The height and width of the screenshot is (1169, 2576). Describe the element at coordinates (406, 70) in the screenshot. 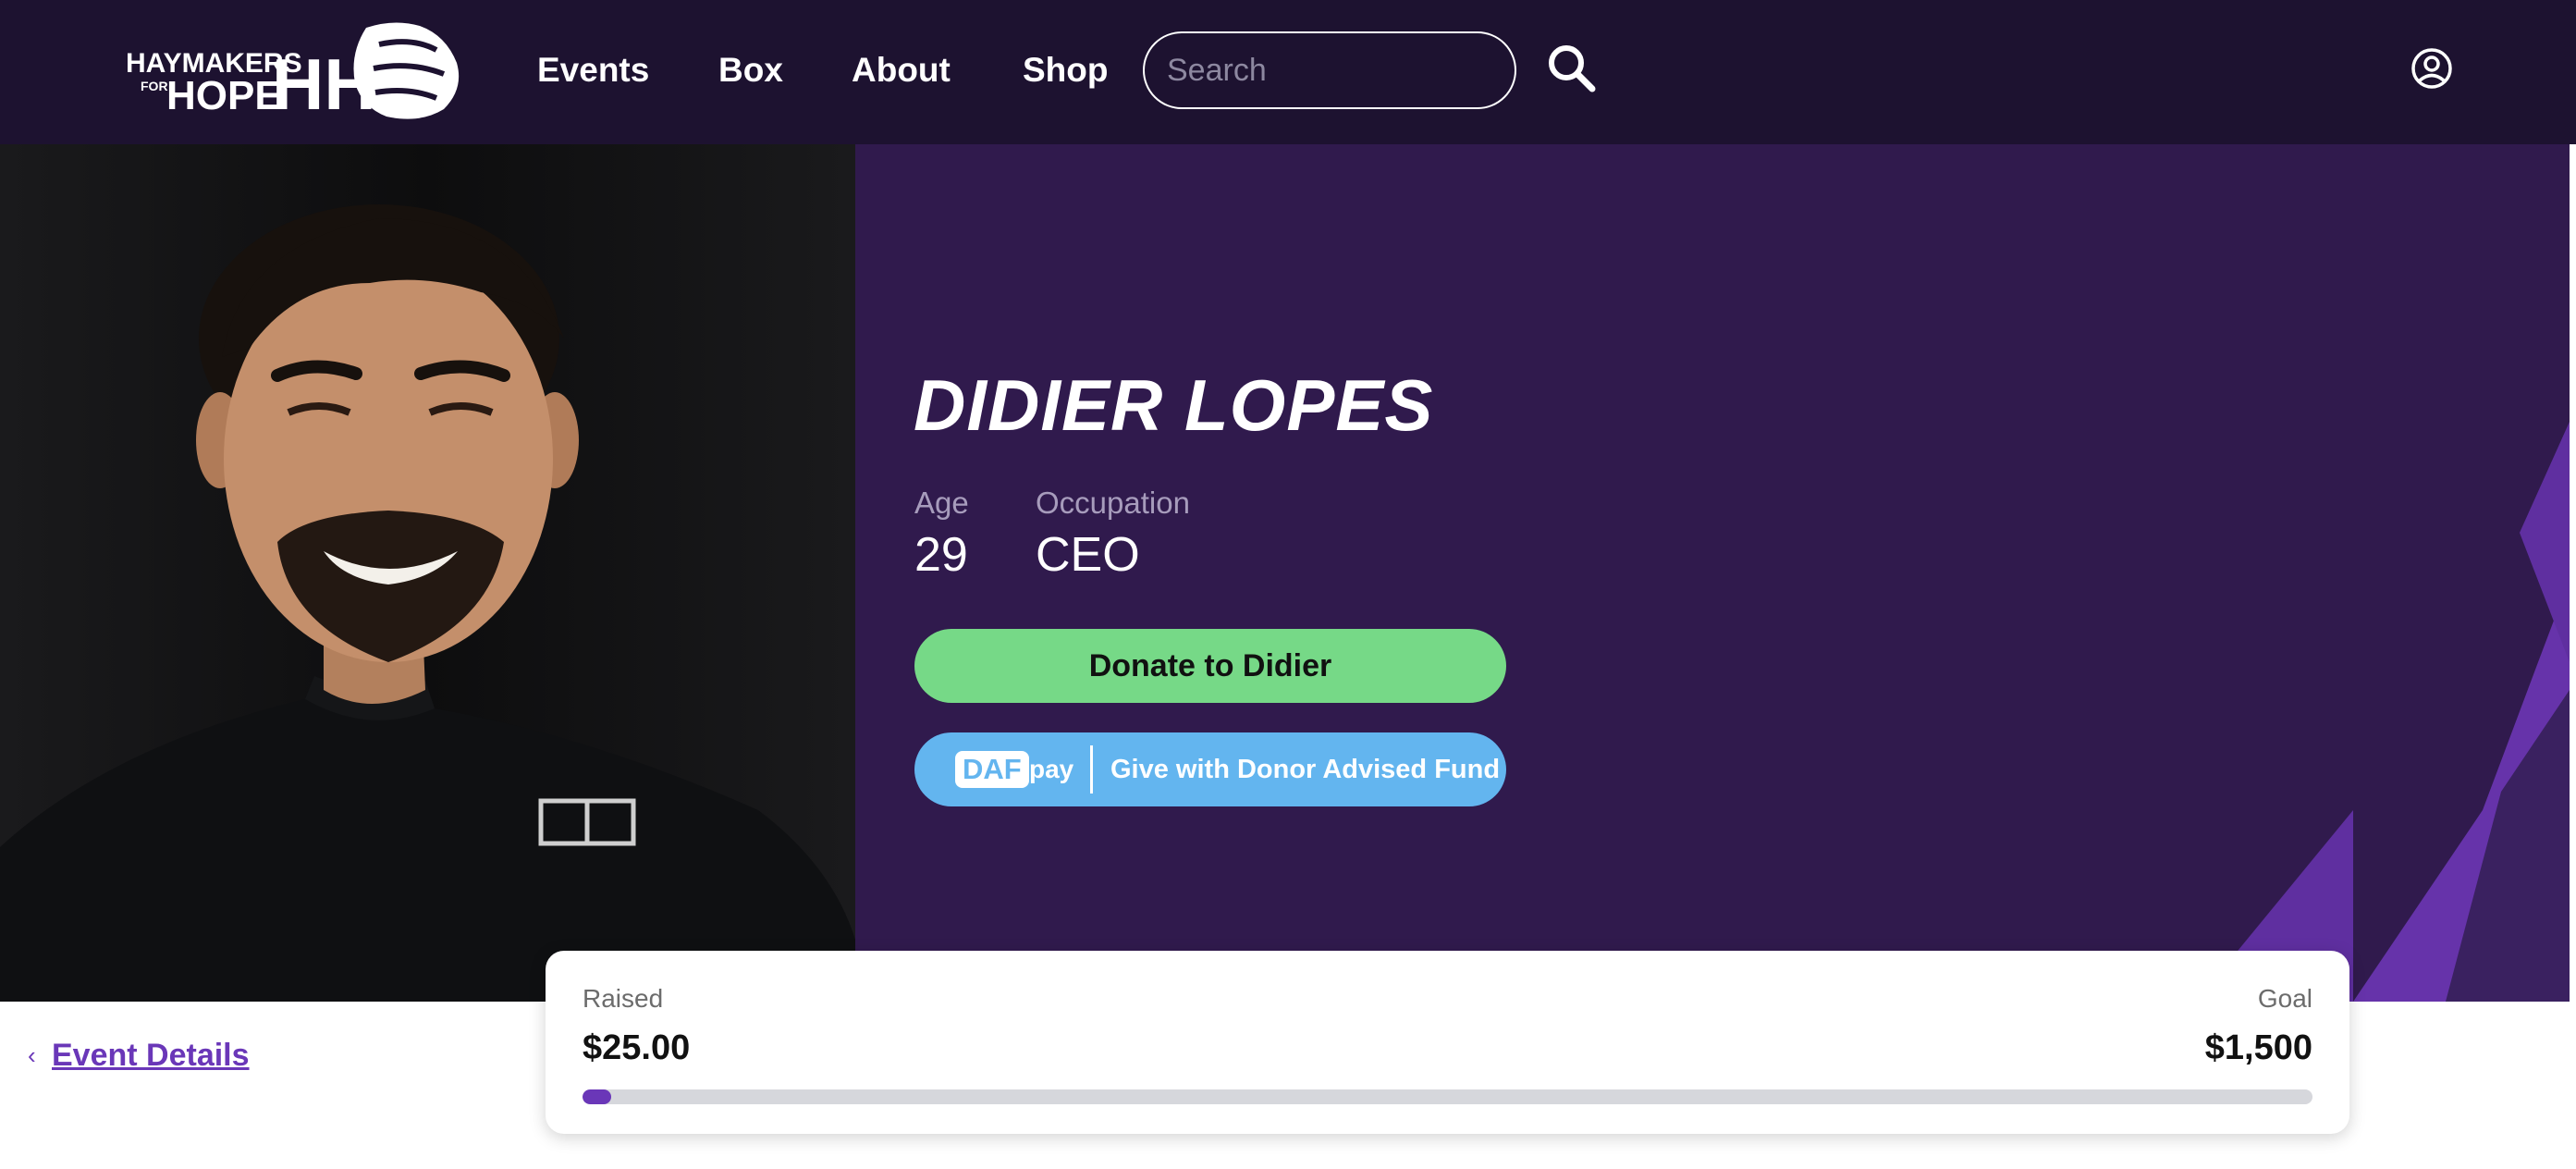

I see `fist-icon` at that location.